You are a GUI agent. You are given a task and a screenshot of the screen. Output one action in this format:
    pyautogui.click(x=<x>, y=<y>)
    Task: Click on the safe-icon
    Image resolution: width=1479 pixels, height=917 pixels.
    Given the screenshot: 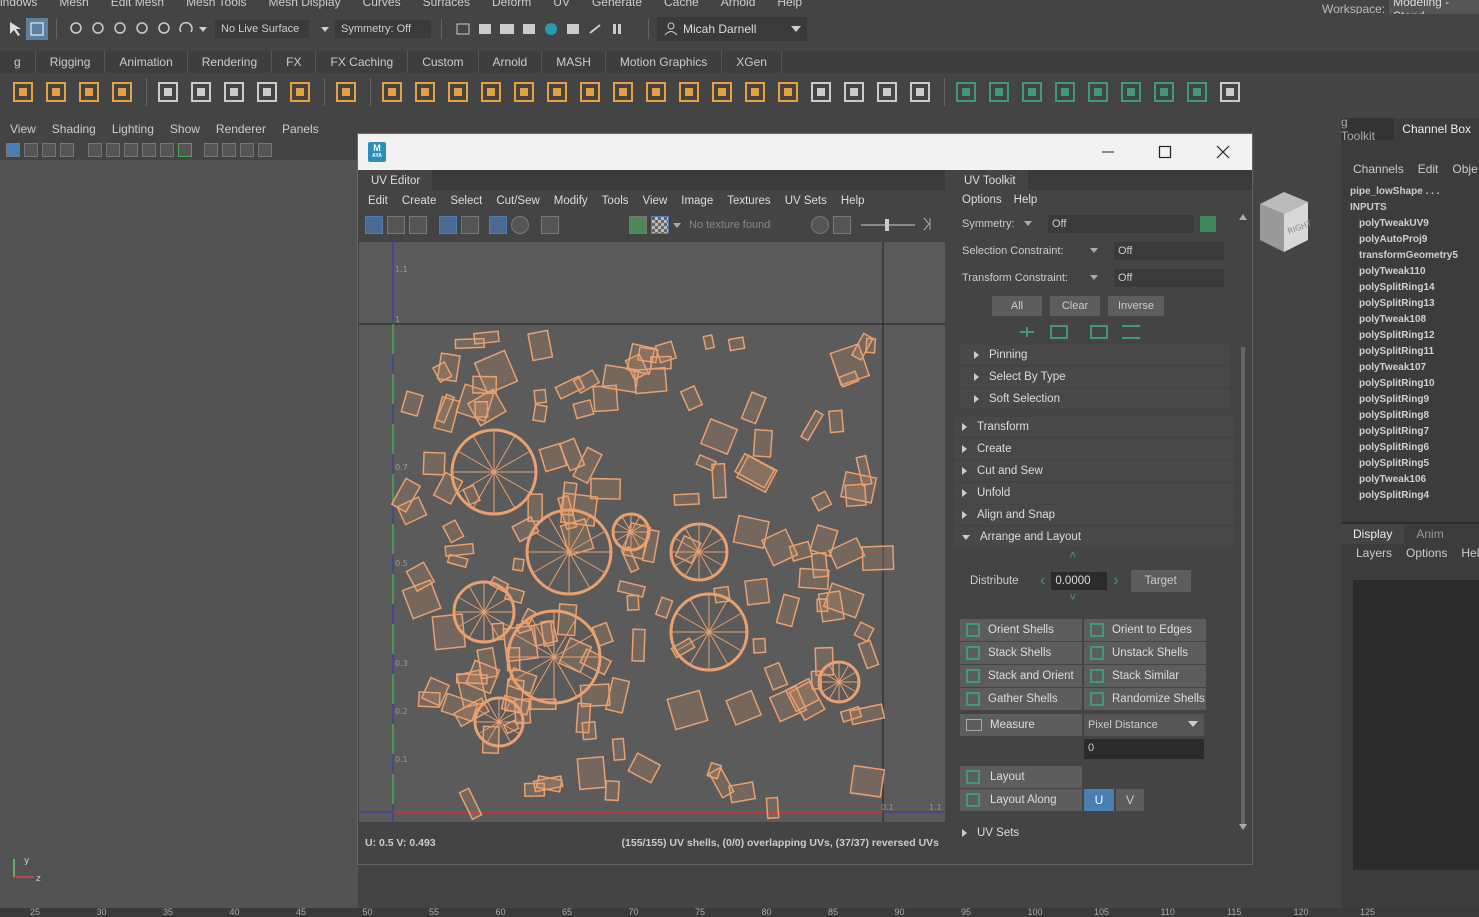 What is the action you would take?
    pyautogui.click(x=265, y=150)
    